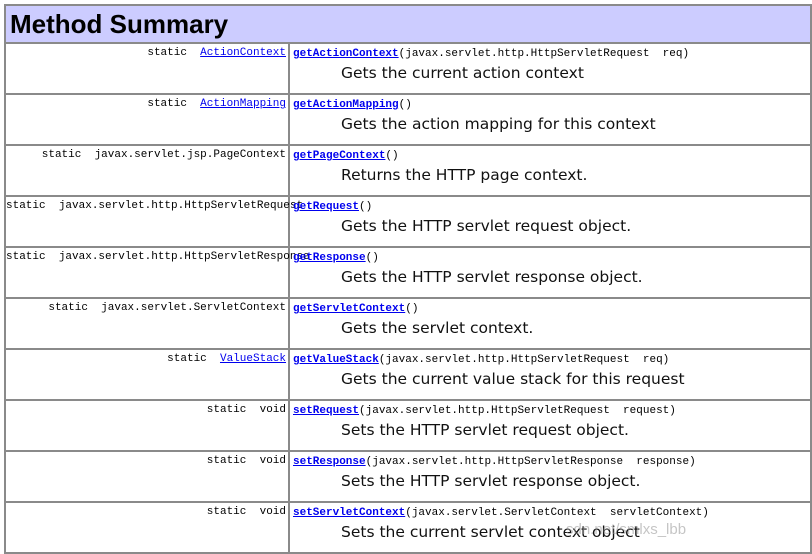  Describe the element at coordinates (346, 105) in the screenshot. I see `method-name-link: getActionMapping` at that location.